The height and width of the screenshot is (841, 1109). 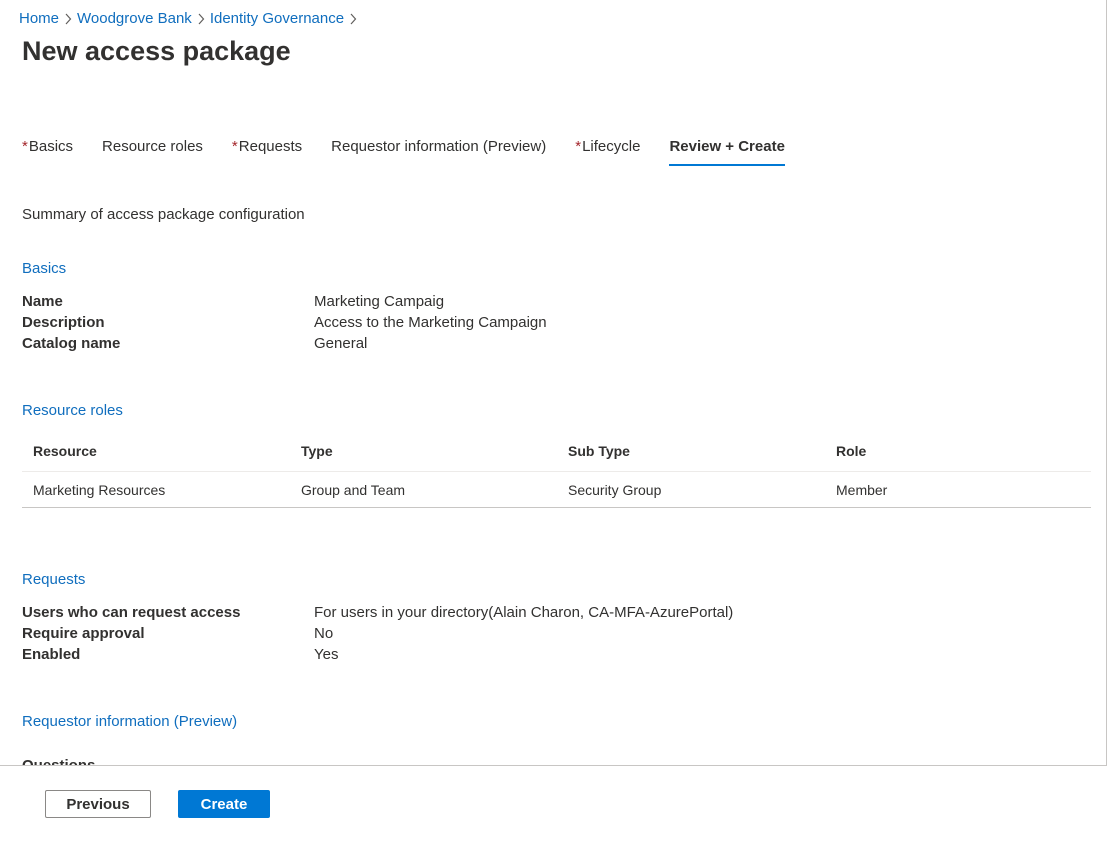 I want to click on tab-lifecycle: *Lifecycle, so click(x=607, y=151).